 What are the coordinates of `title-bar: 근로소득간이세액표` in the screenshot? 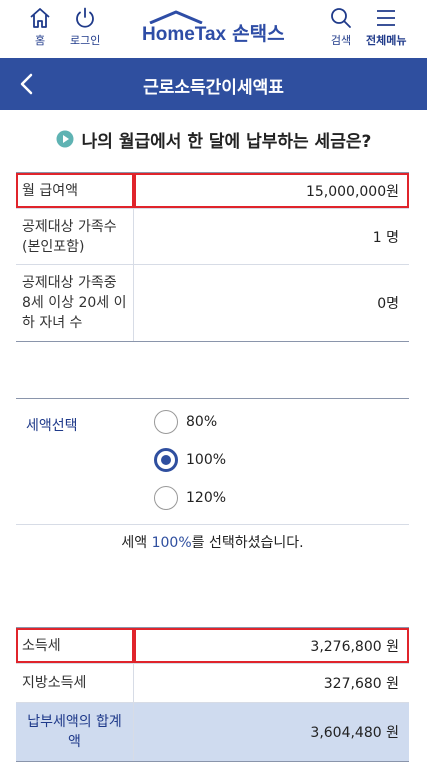 It's located at (213, 84).